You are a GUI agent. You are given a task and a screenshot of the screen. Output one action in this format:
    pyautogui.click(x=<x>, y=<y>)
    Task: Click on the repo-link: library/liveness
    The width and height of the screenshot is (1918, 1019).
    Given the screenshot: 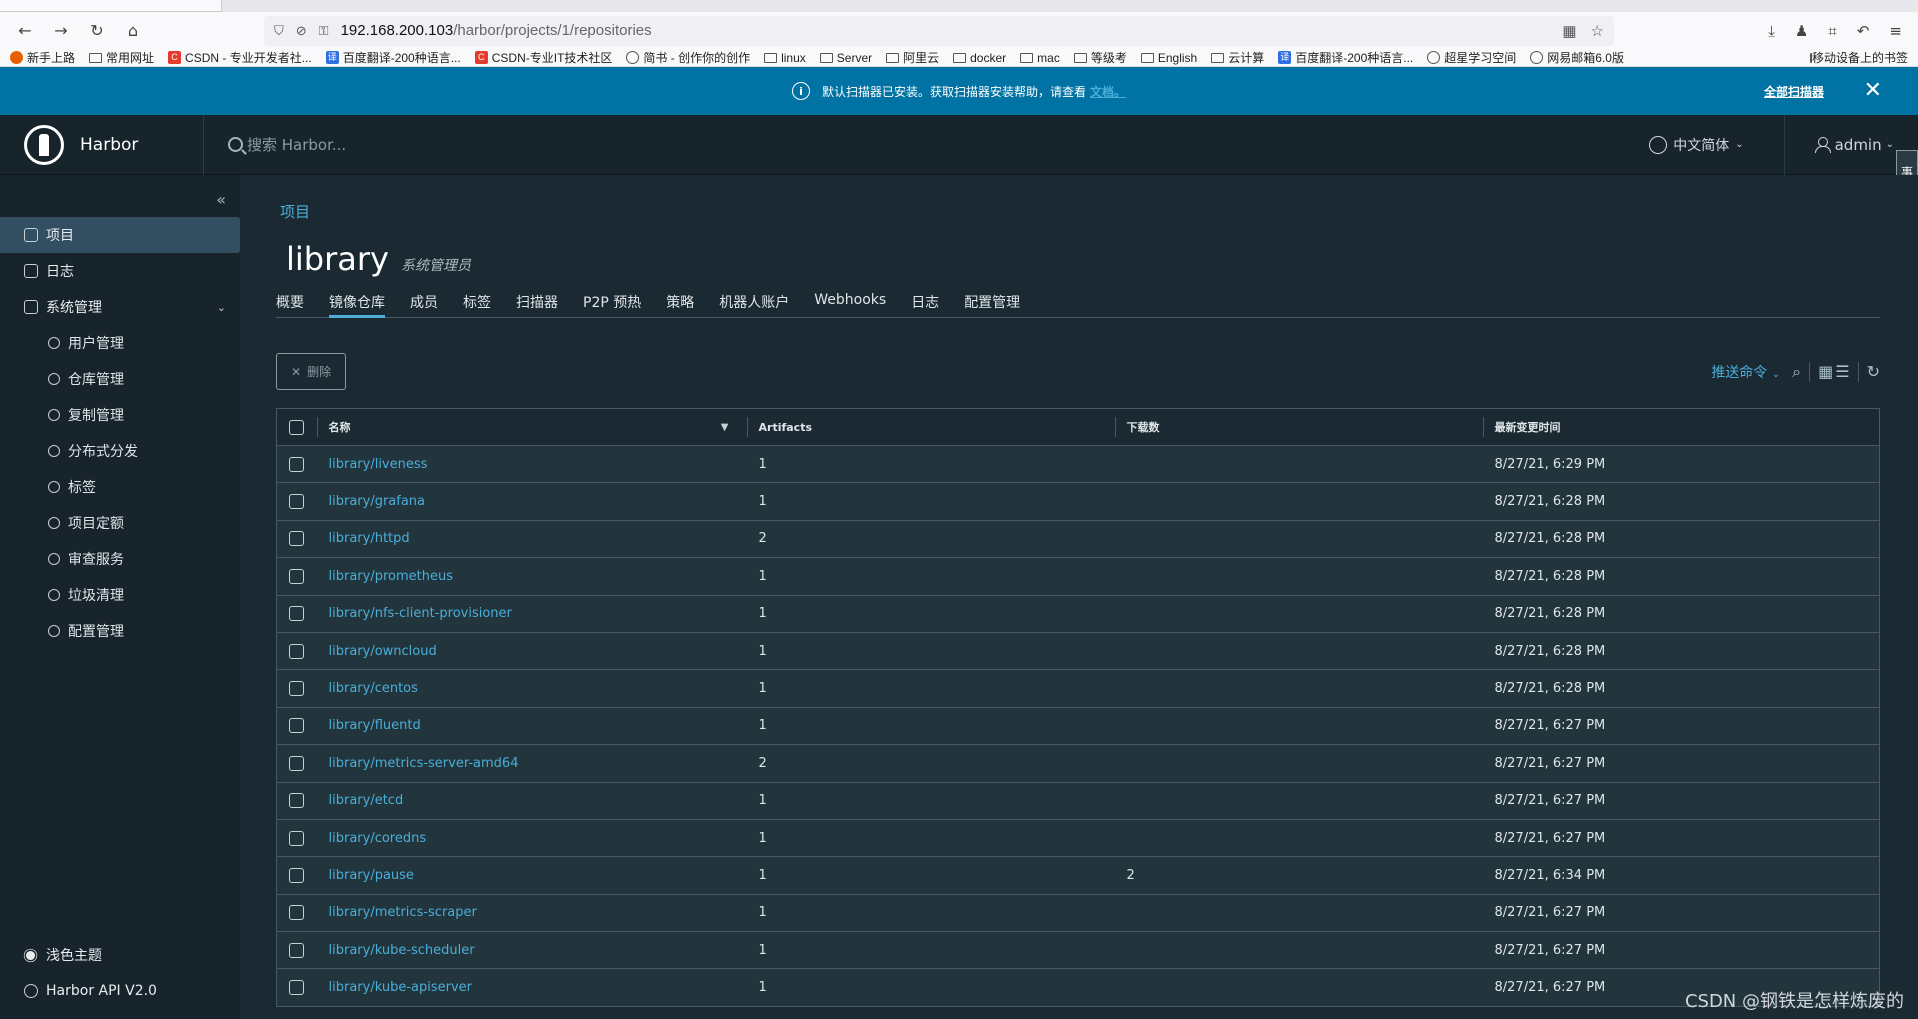 What is the action you would take?
    pyautogui.click(x=378, y=464)
    